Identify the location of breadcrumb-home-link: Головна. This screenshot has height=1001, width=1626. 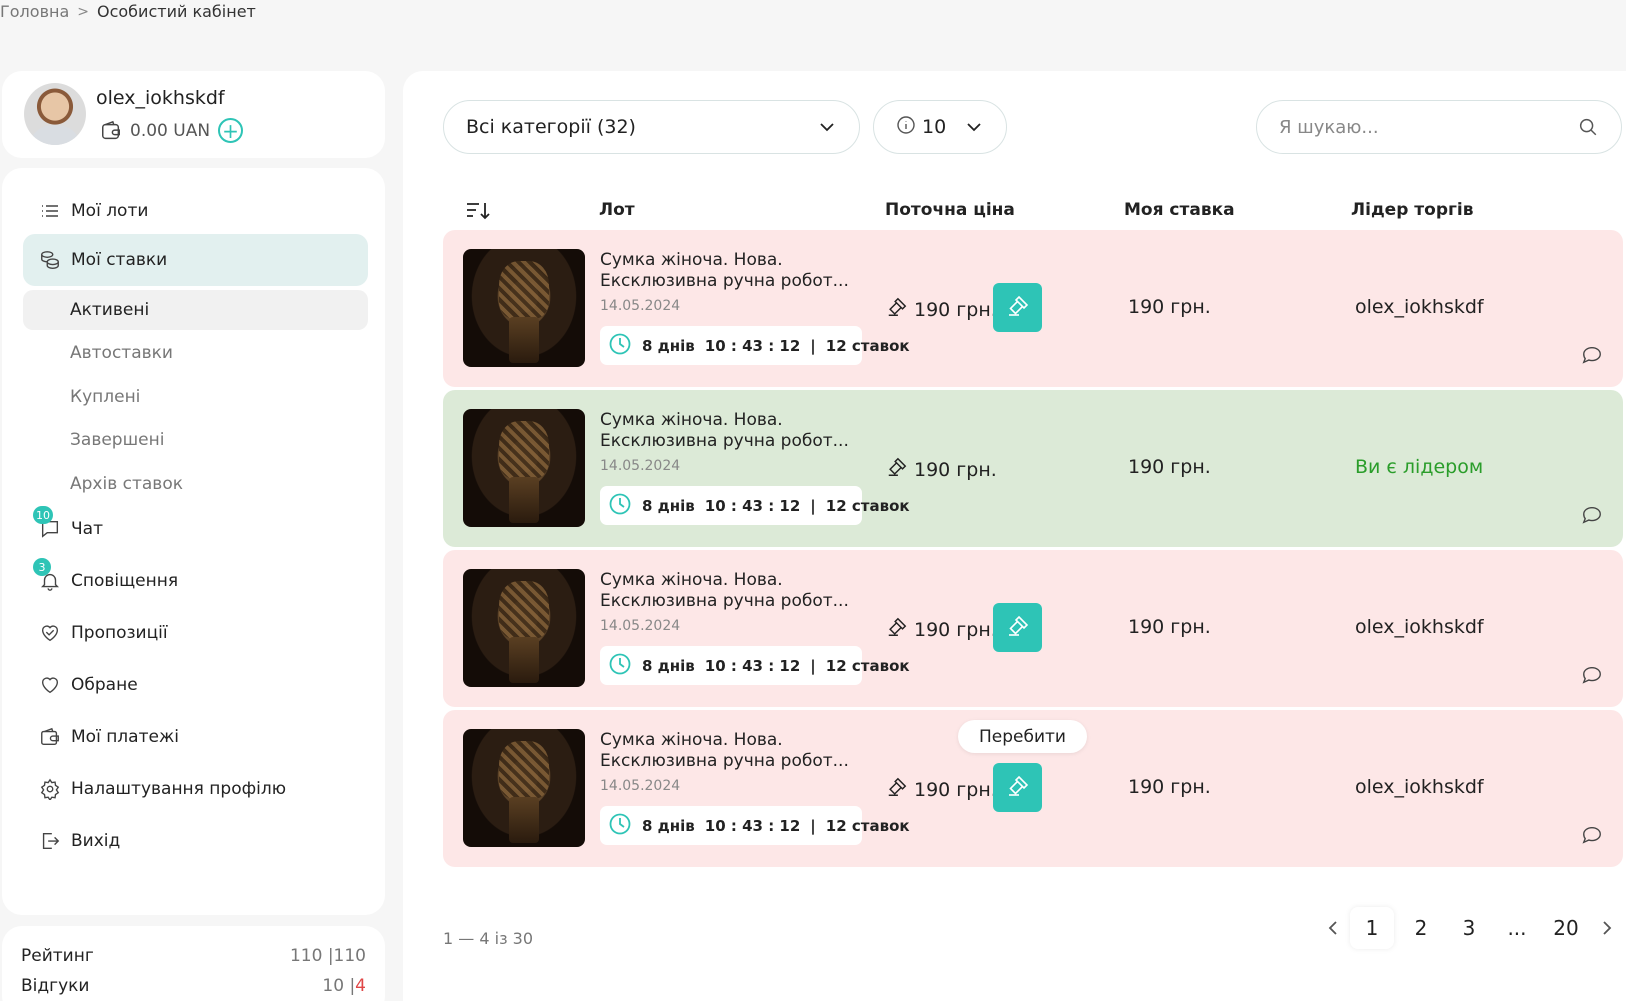
(34, 11).